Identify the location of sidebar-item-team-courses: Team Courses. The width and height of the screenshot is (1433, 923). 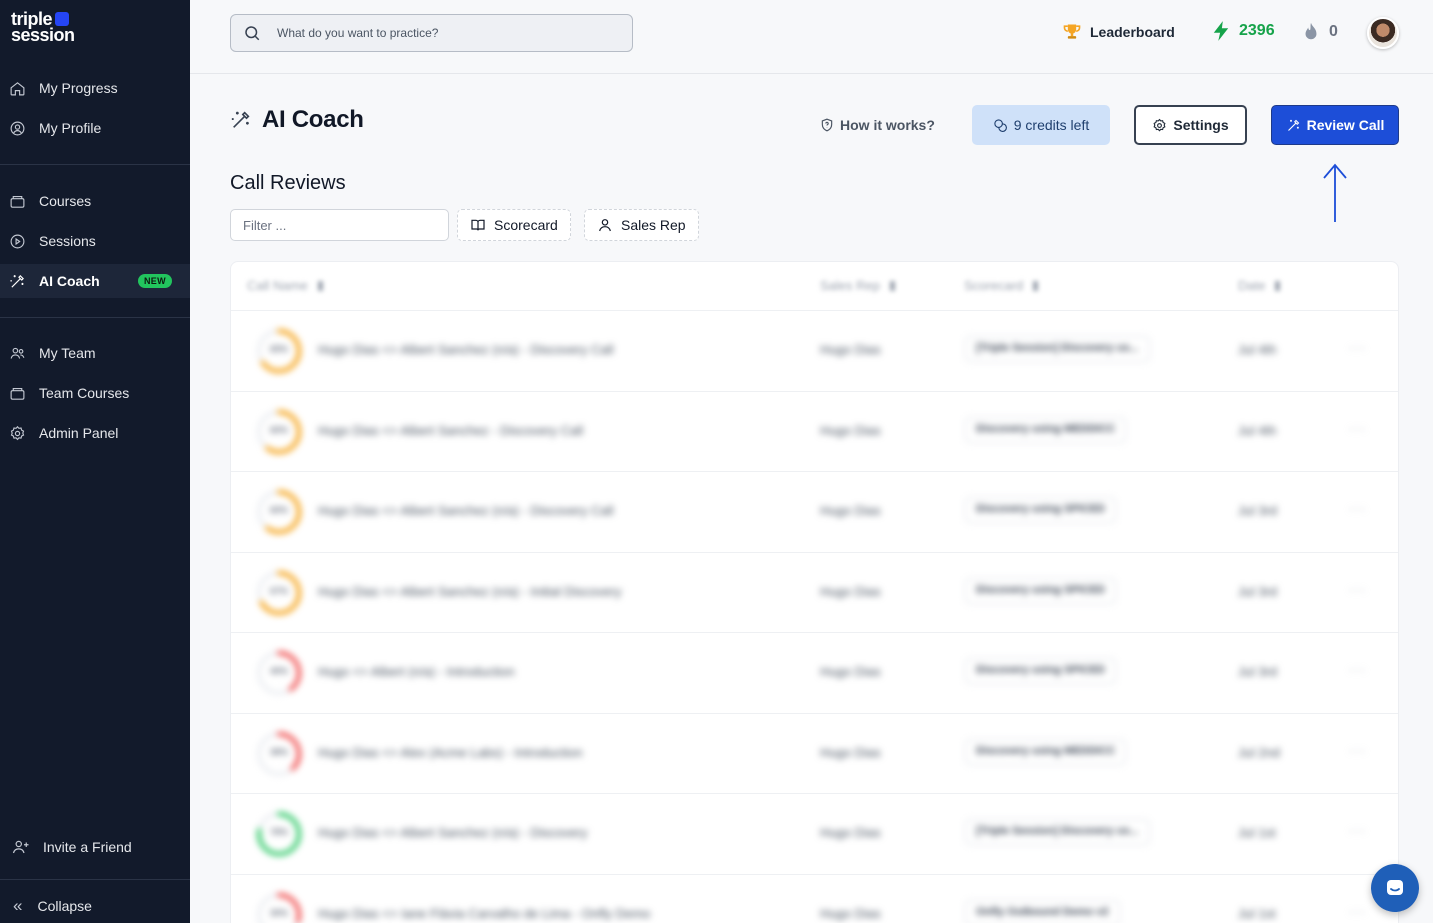
(95, 393).